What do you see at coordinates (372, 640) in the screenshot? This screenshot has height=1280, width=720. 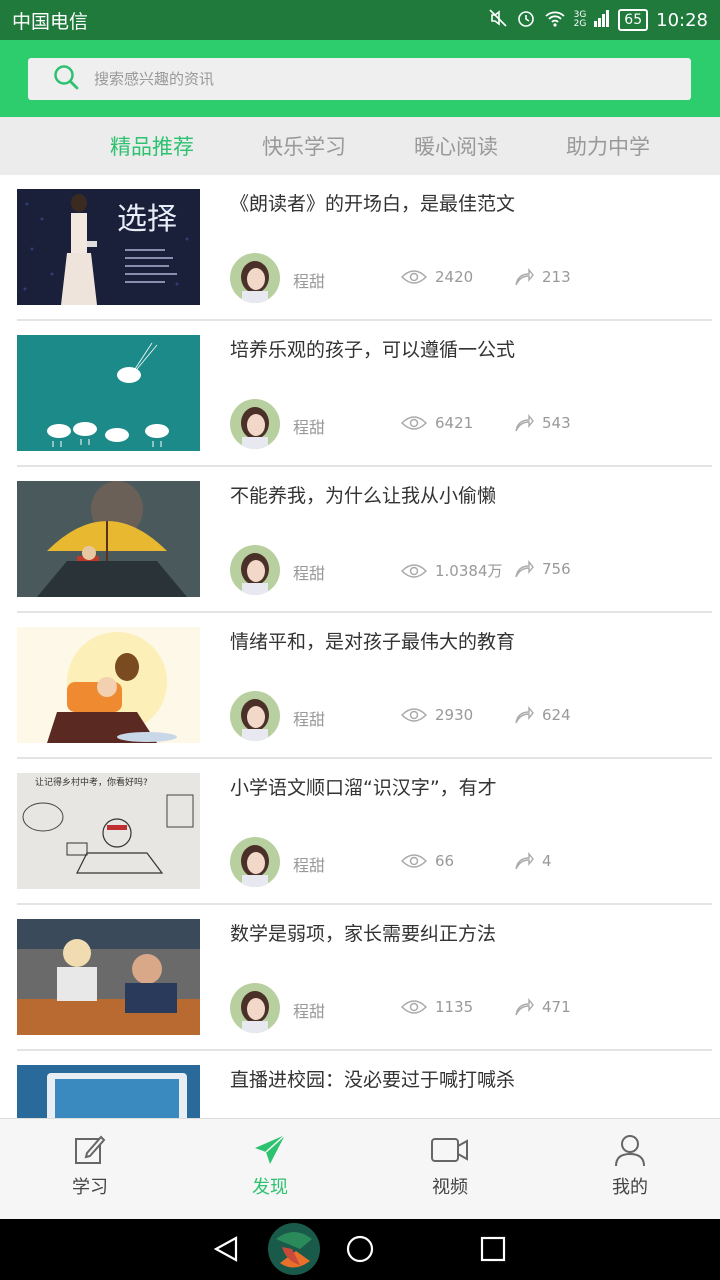 I see `article-title: 情绪平和，是对孩子最伟大的教育` at bounding box center [372, 640].